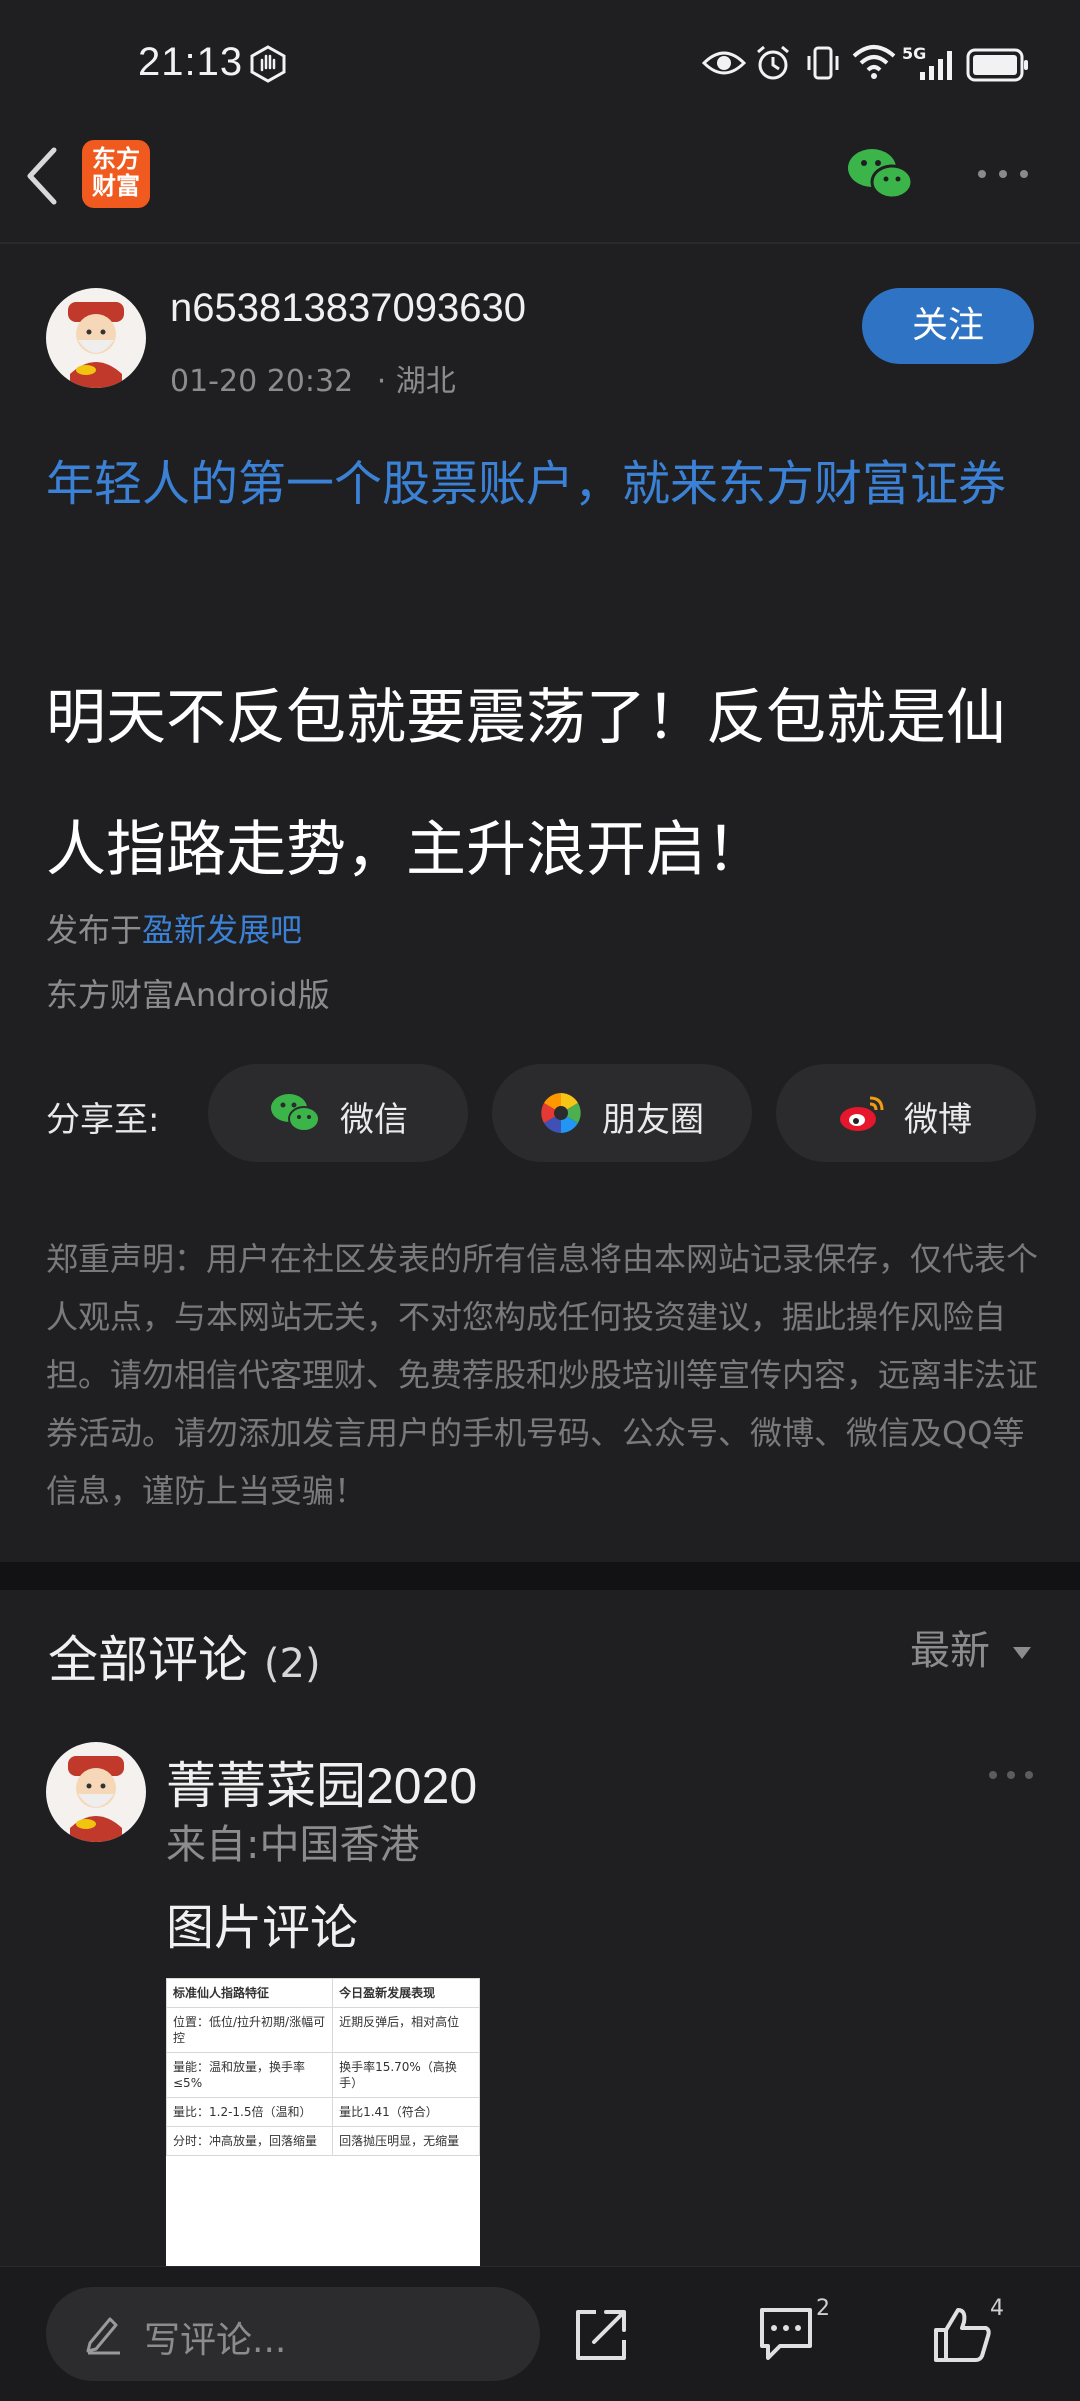  I want to click on like-count-badge: 4, so click(997, 2308).